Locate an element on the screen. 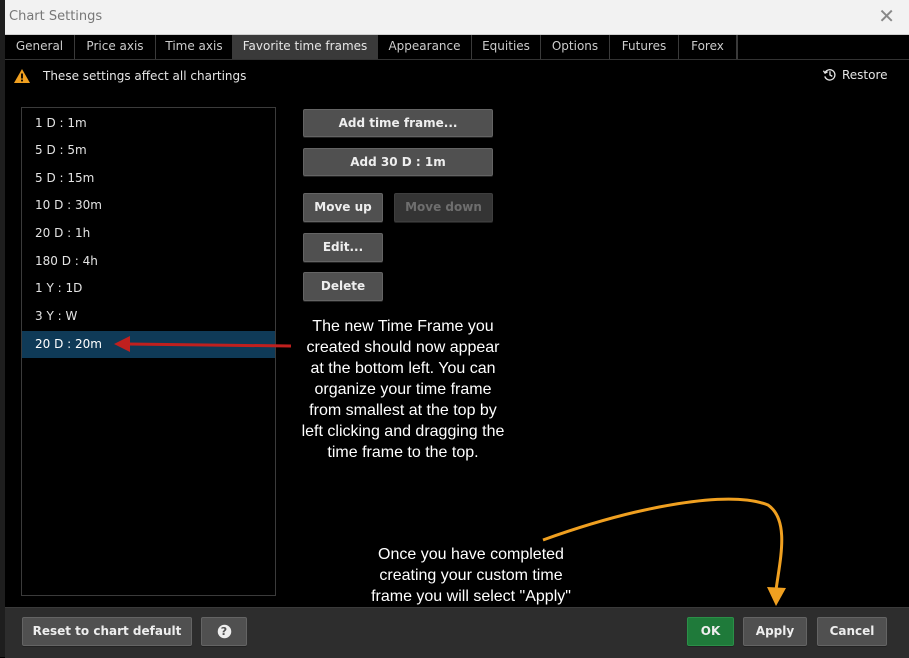  arrow-to-apply-button is located at coordinates (664, 551).